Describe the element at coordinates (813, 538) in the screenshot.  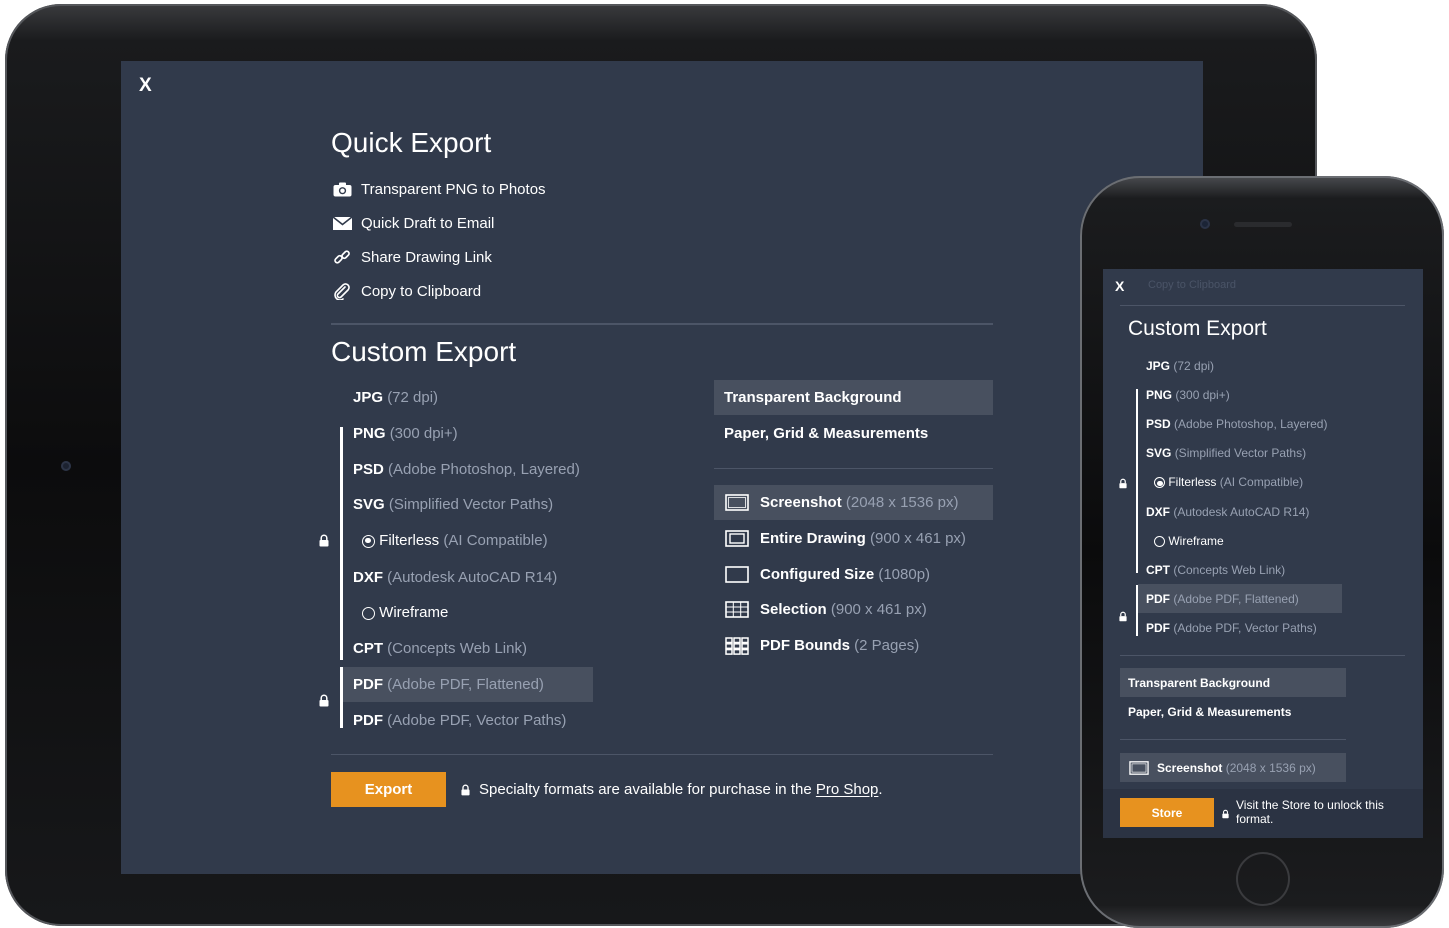
I see `size-name: Entire Drawing` at that location.